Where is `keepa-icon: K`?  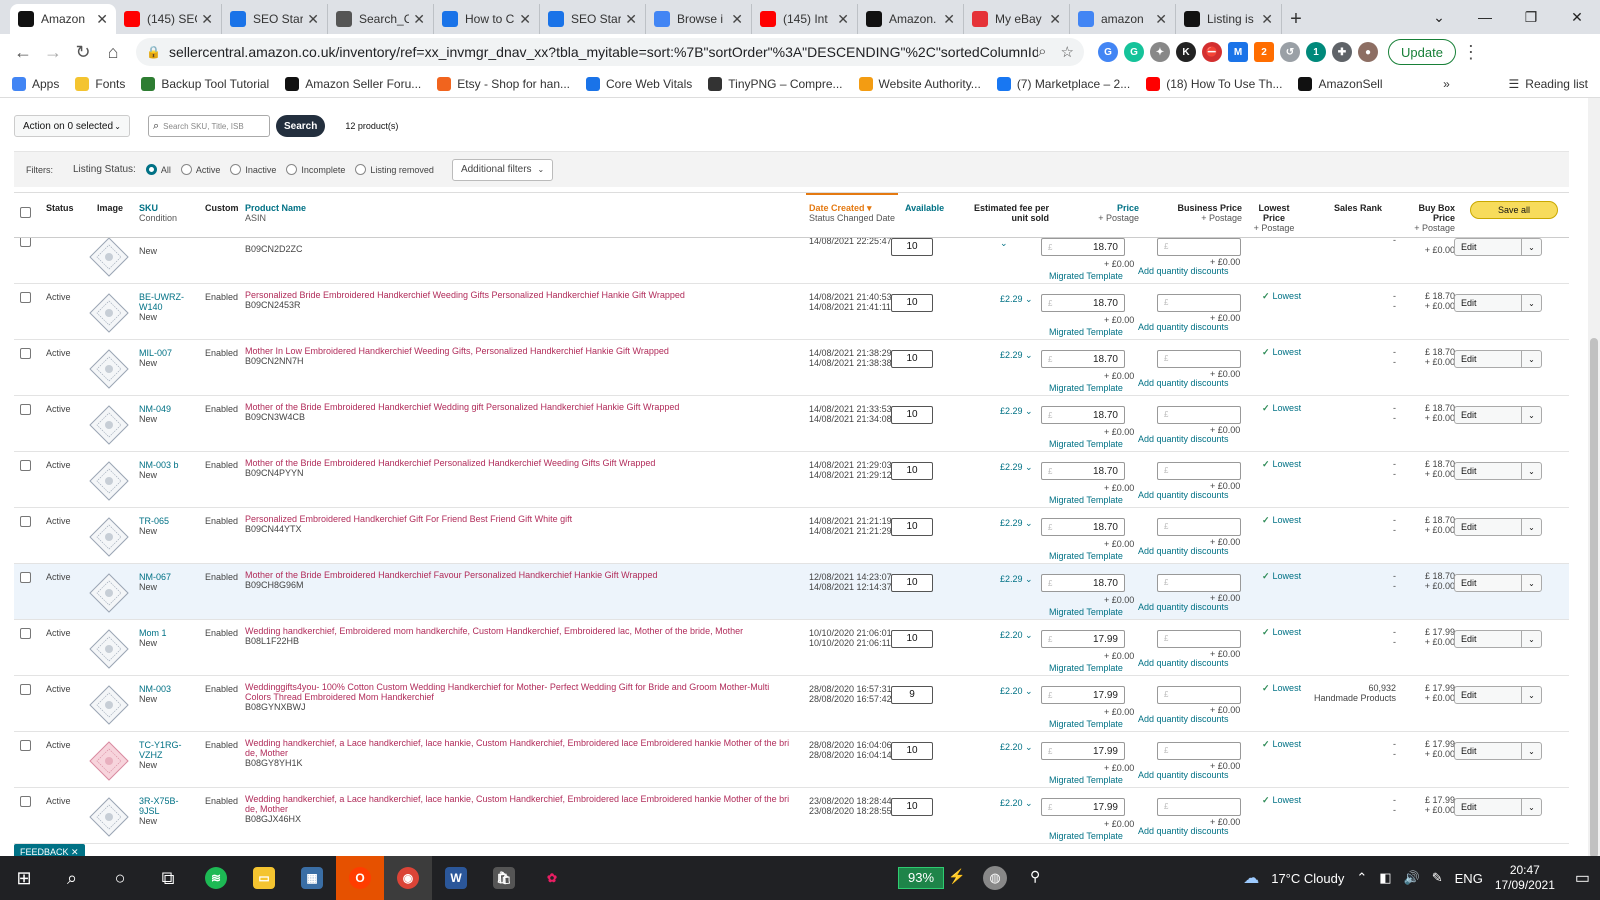 keepa-icon: K is located at coordinates (1186, 52).